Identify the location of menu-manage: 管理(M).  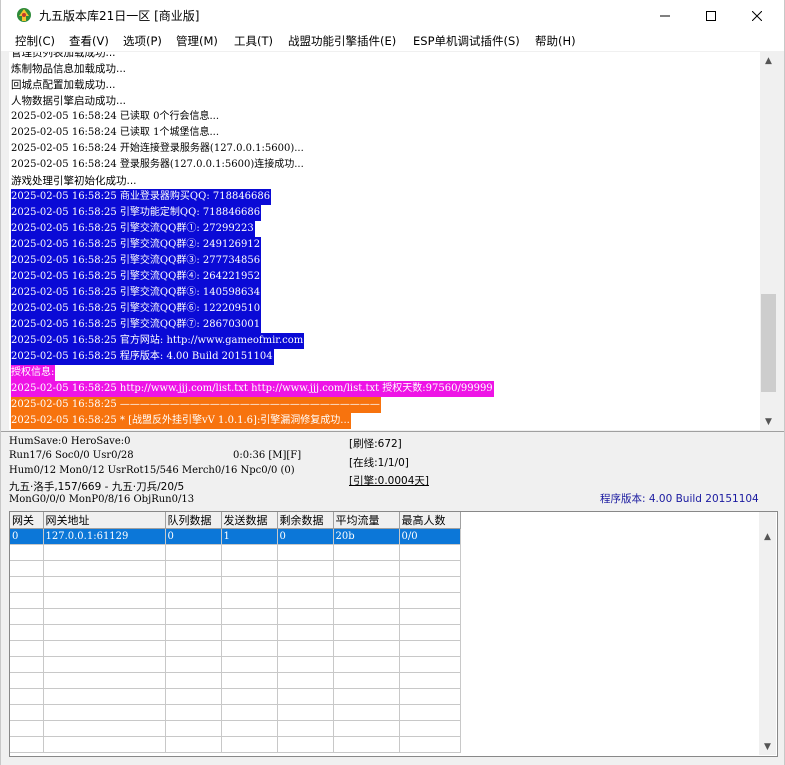
(197, 41).